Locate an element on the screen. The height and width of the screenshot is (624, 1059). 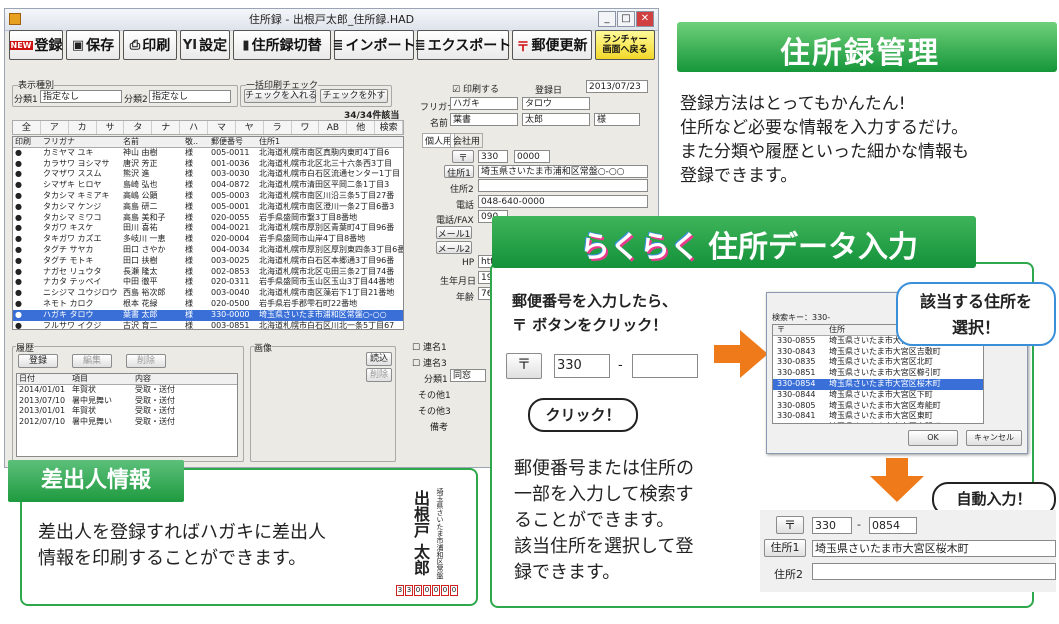
postal-update-button: 〒郵便更新 is located at coordinates (552, 45).